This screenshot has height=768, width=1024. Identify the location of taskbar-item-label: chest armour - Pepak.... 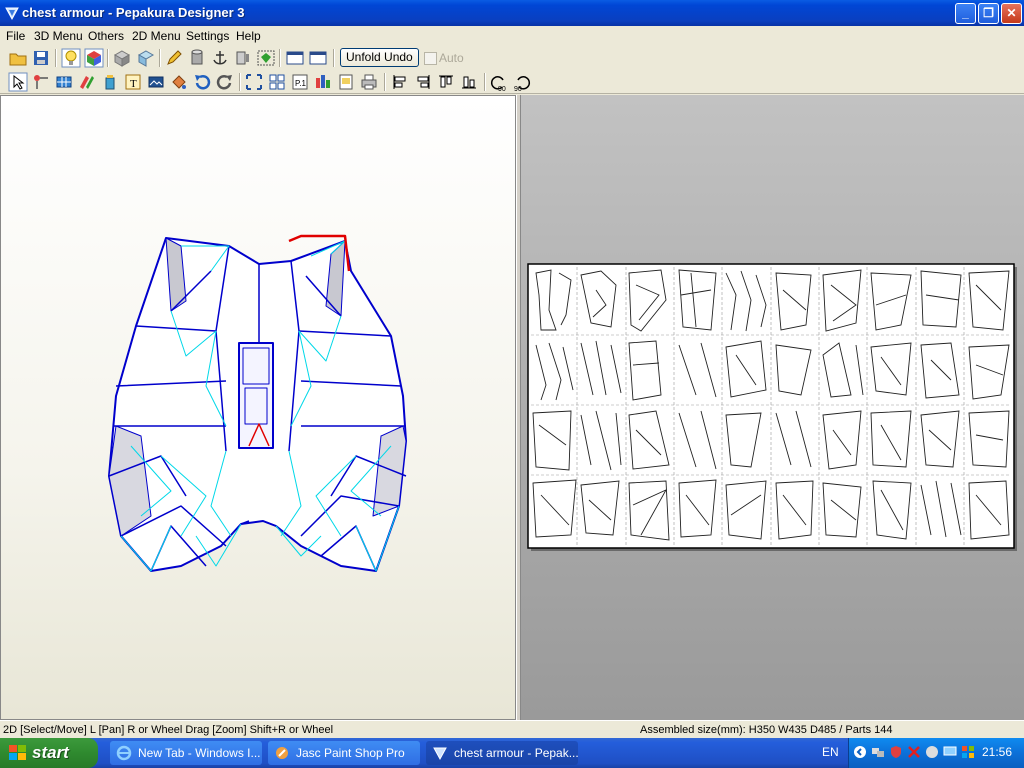
(516, 753).